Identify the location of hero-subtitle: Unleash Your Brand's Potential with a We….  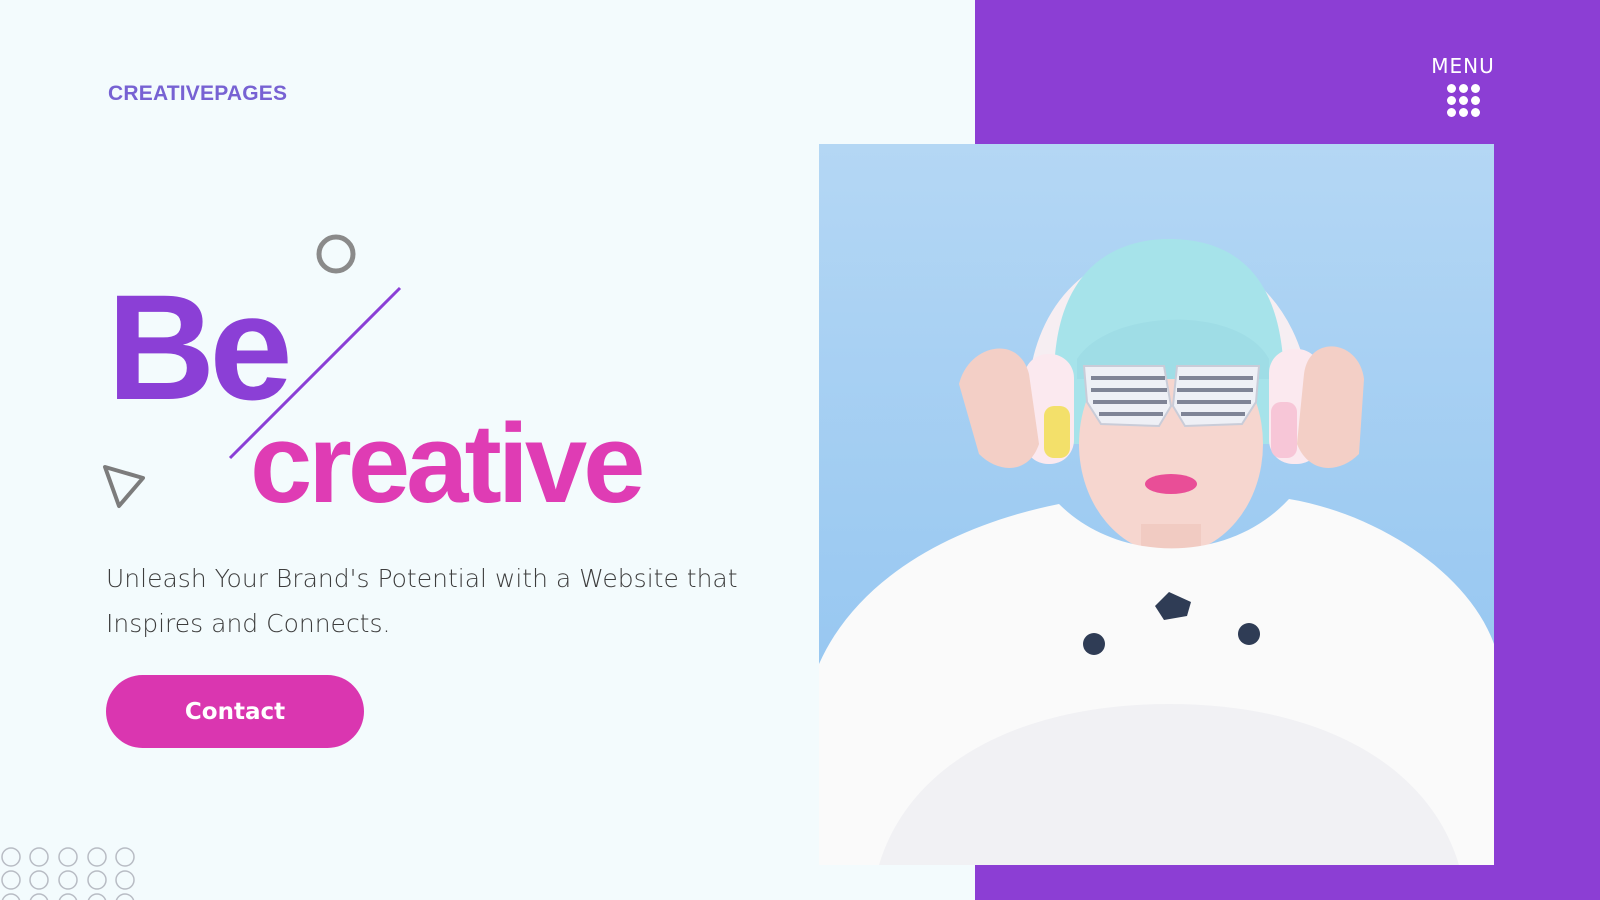
(426, 601).